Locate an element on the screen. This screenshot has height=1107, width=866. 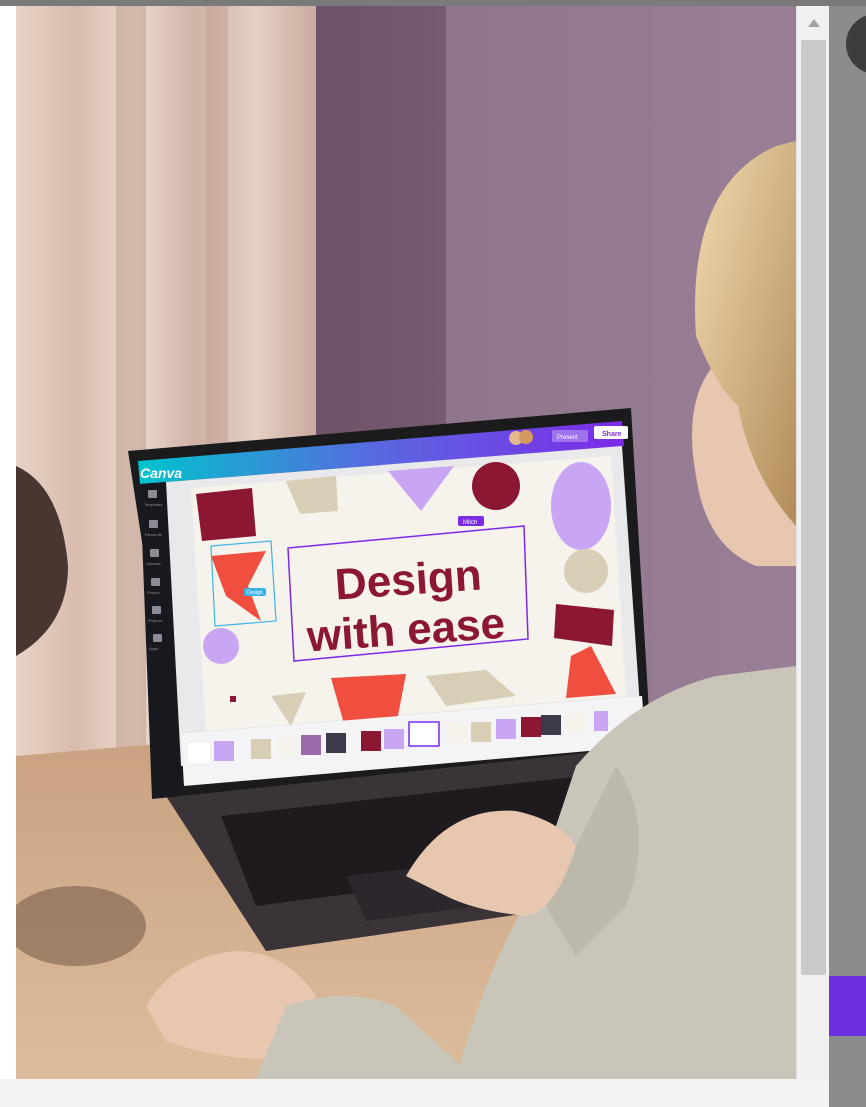
scroll-up-button is located at coordinates (813, 22).